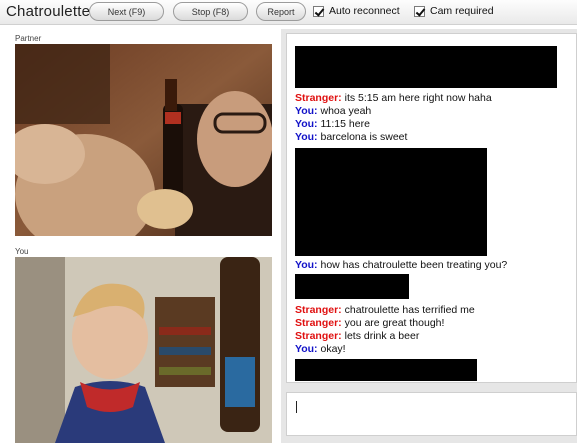 The height and width of the screenshot is (443, 577). What do you see at coordinates (362, 137) in the screenshot?
I see `message-text: barcelona is sweet` at bounding box center [362, 137].